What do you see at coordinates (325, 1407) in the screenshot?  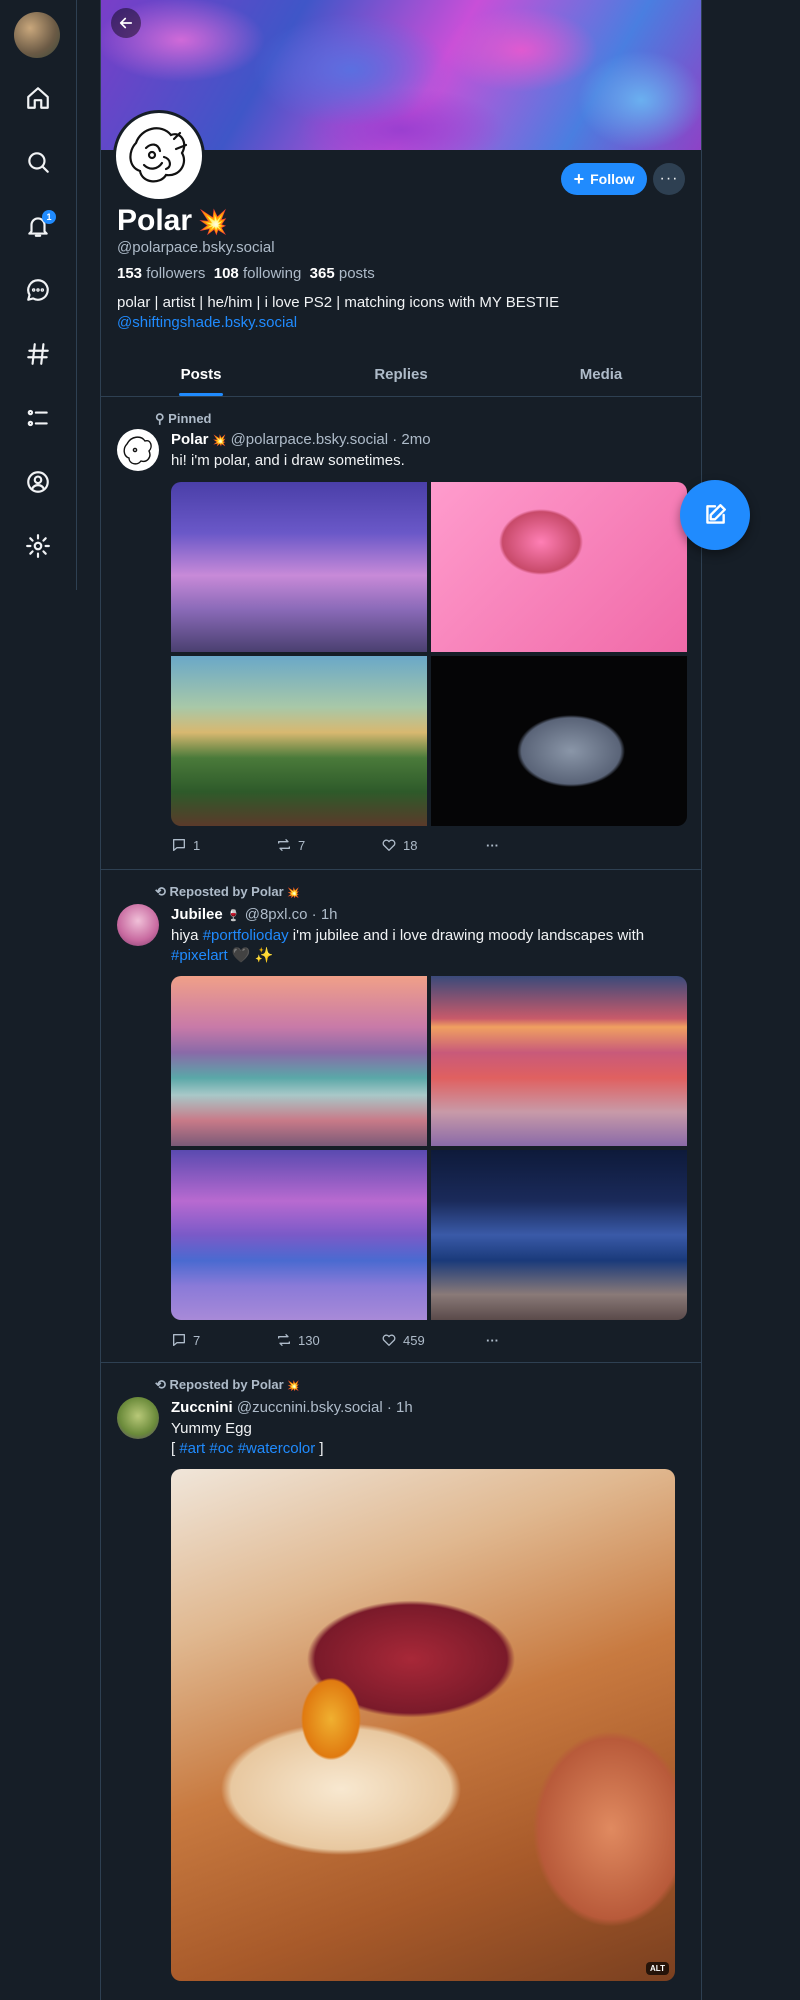 I see `author-handle-time: @zuccnini.bsky.social · 1h` at bounding box center [325, 1407].